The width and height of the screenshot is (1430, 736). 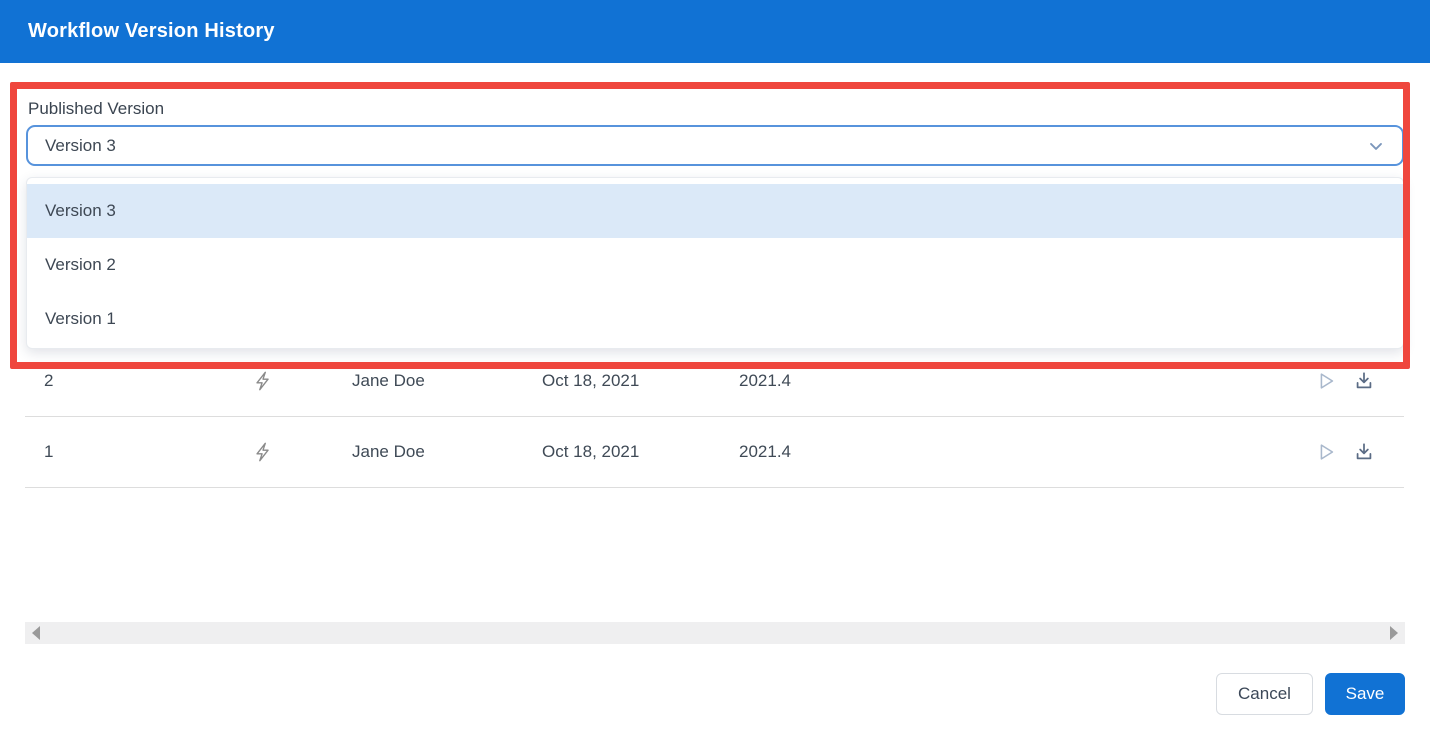 What do you see at coordinates (715, 31) in the screenshot?
I see `dialog-header: Workflow Version History` at bounding box center [715, 31].